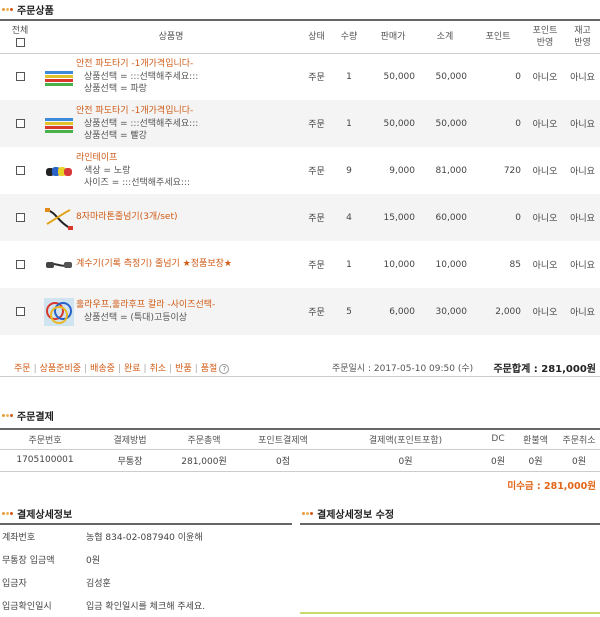  What do you see at coordinates (93, 561) in the screenshot?
I see `detail-value: 0원` at bounding box center [93, 561].